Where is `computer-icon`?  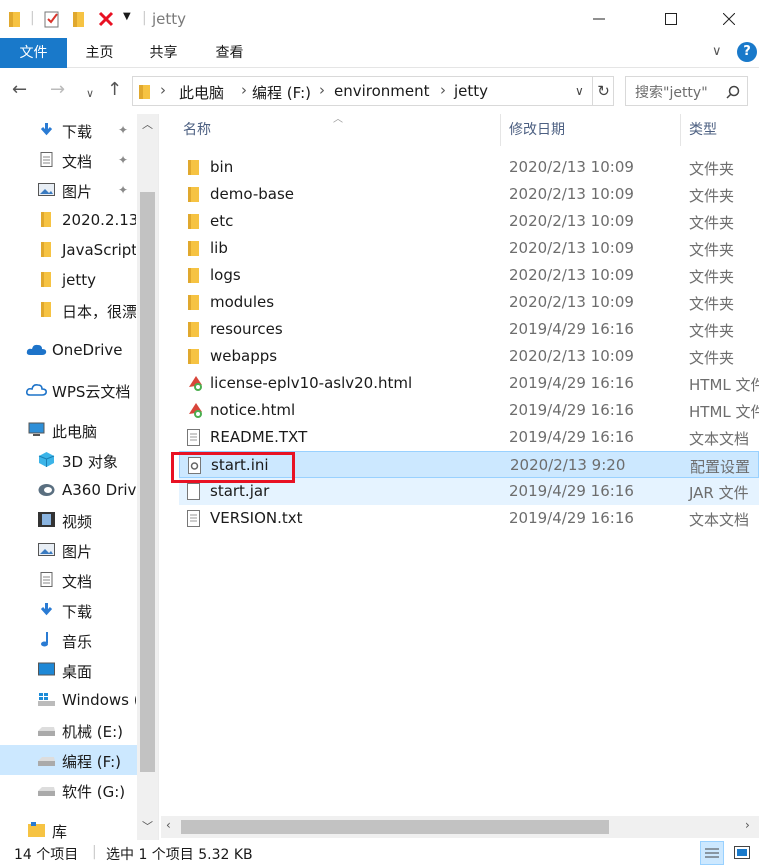 computer-icon is located at coordinates (36, 429).